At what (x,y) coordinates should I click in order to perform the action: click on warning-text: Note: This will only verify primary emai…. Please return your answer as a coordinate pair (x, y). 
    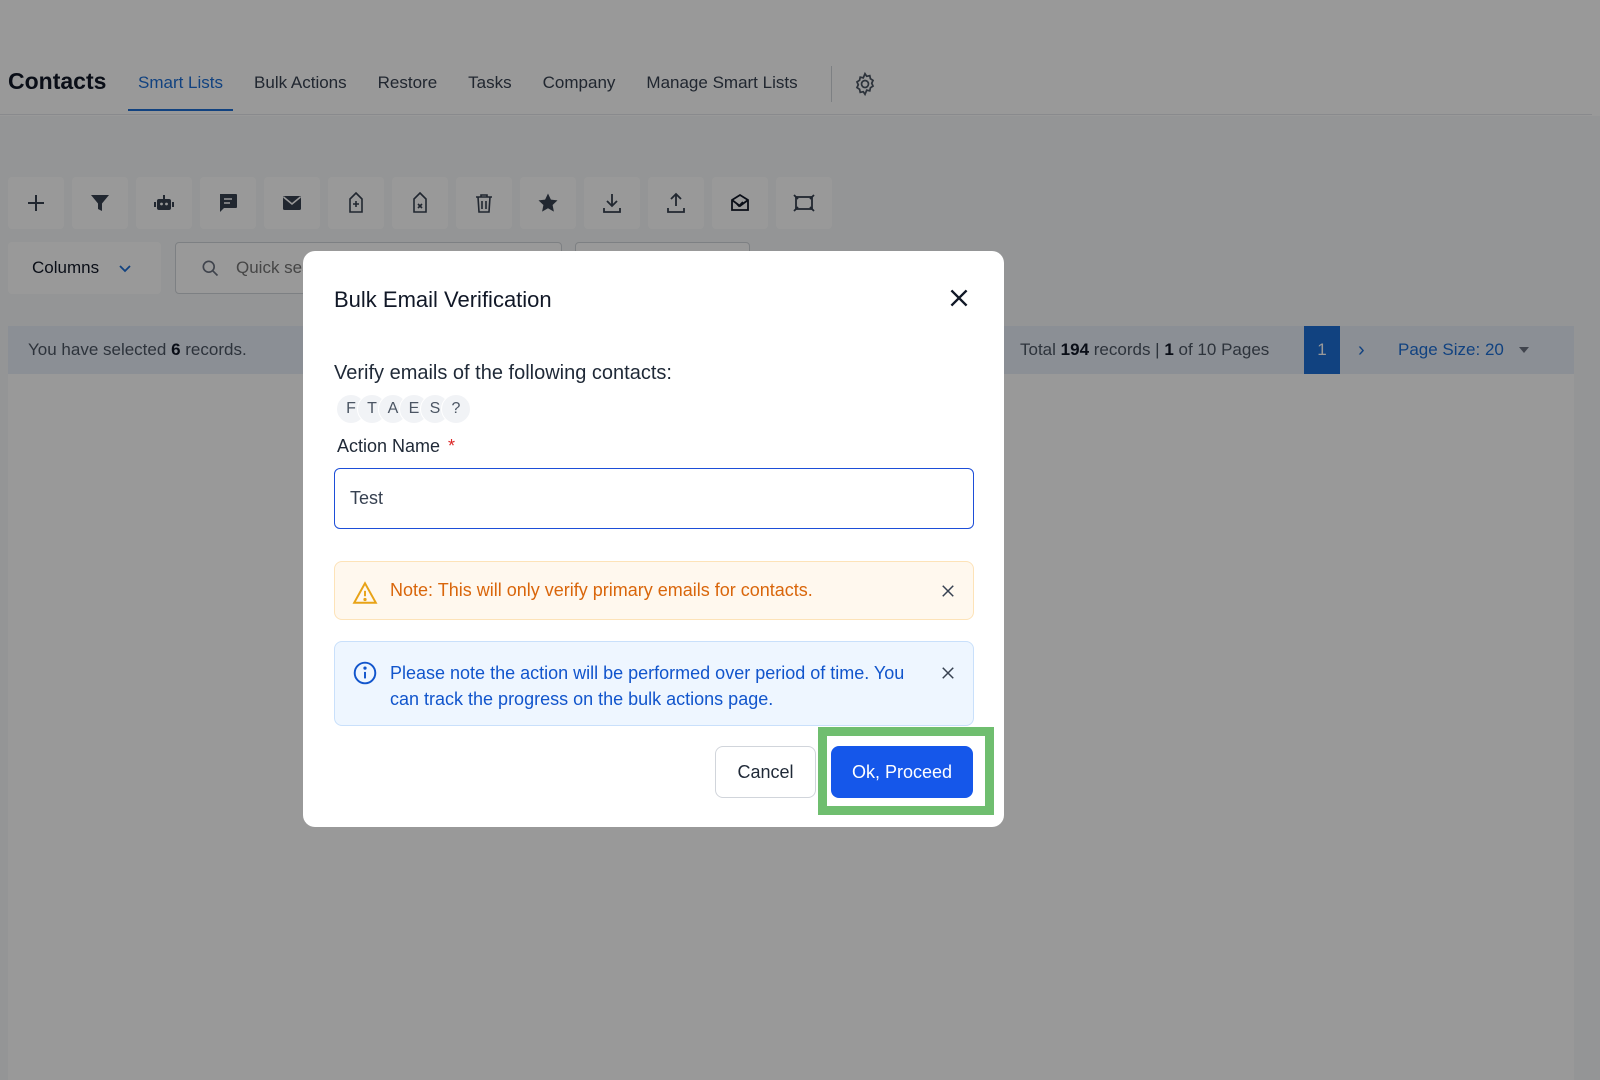
    Looking at the image, I should click on (601, 590).